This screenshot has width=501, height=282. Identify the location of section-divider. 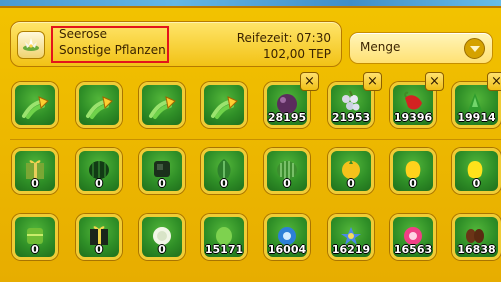
(255, 139).